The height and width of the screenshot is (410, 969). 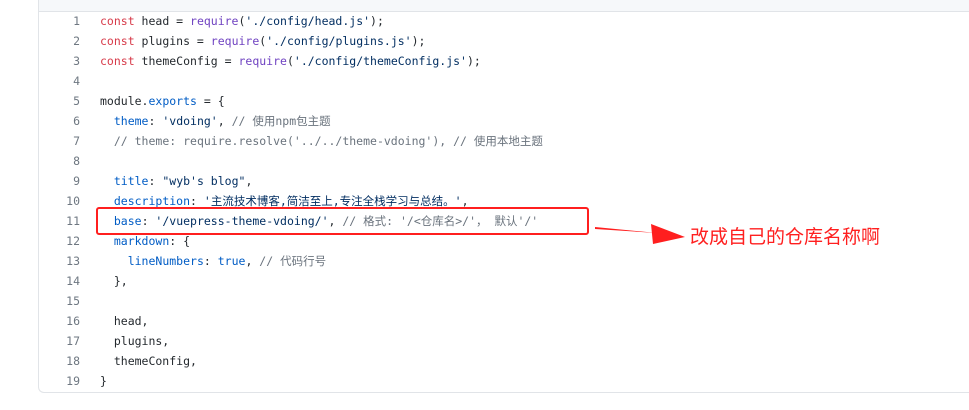 I want to click on line-content: head,, so click(x=124, y=321).